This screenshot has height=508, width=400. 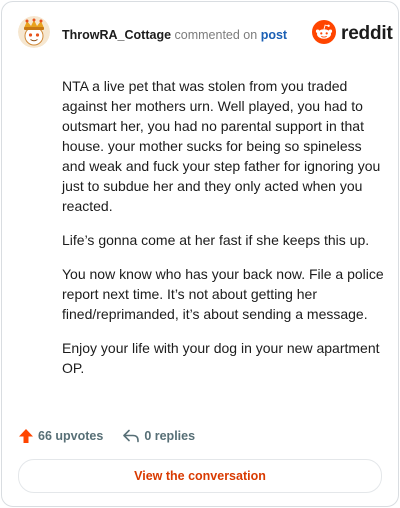 What do you see at coordinates (274, 35) in the screenshot?
I see `post-link: post` at bounding box center [274, 35].